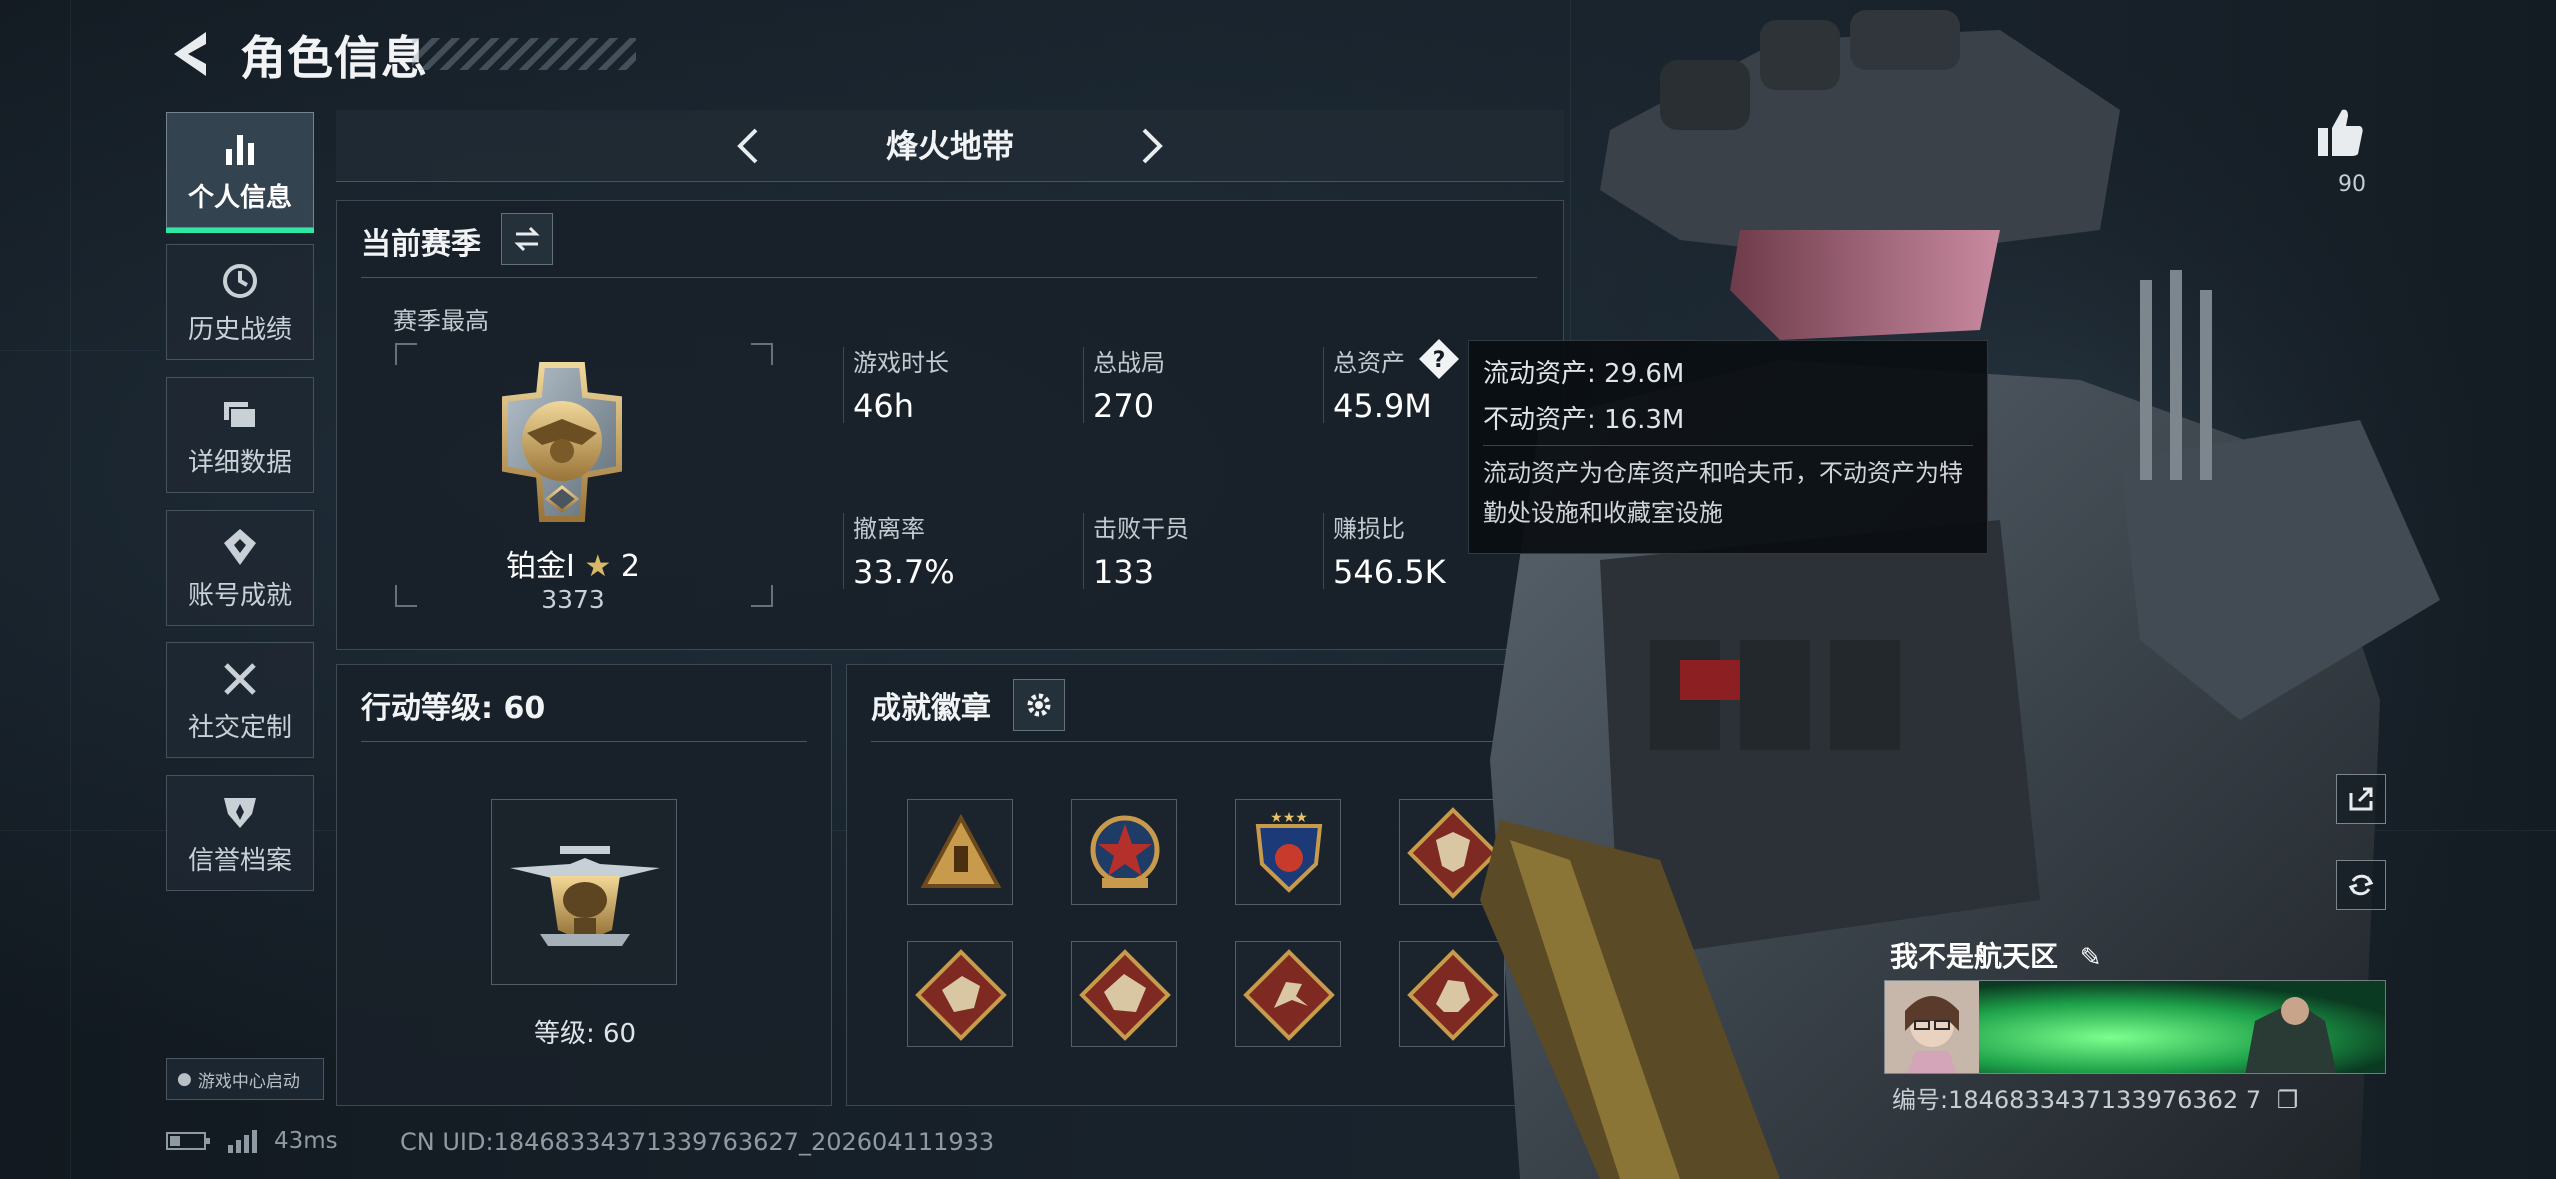  What do you see at coordinates (540, 566) in the screenshot?
I see `rank-name: 铂金I` at bounding box center [540, 566].